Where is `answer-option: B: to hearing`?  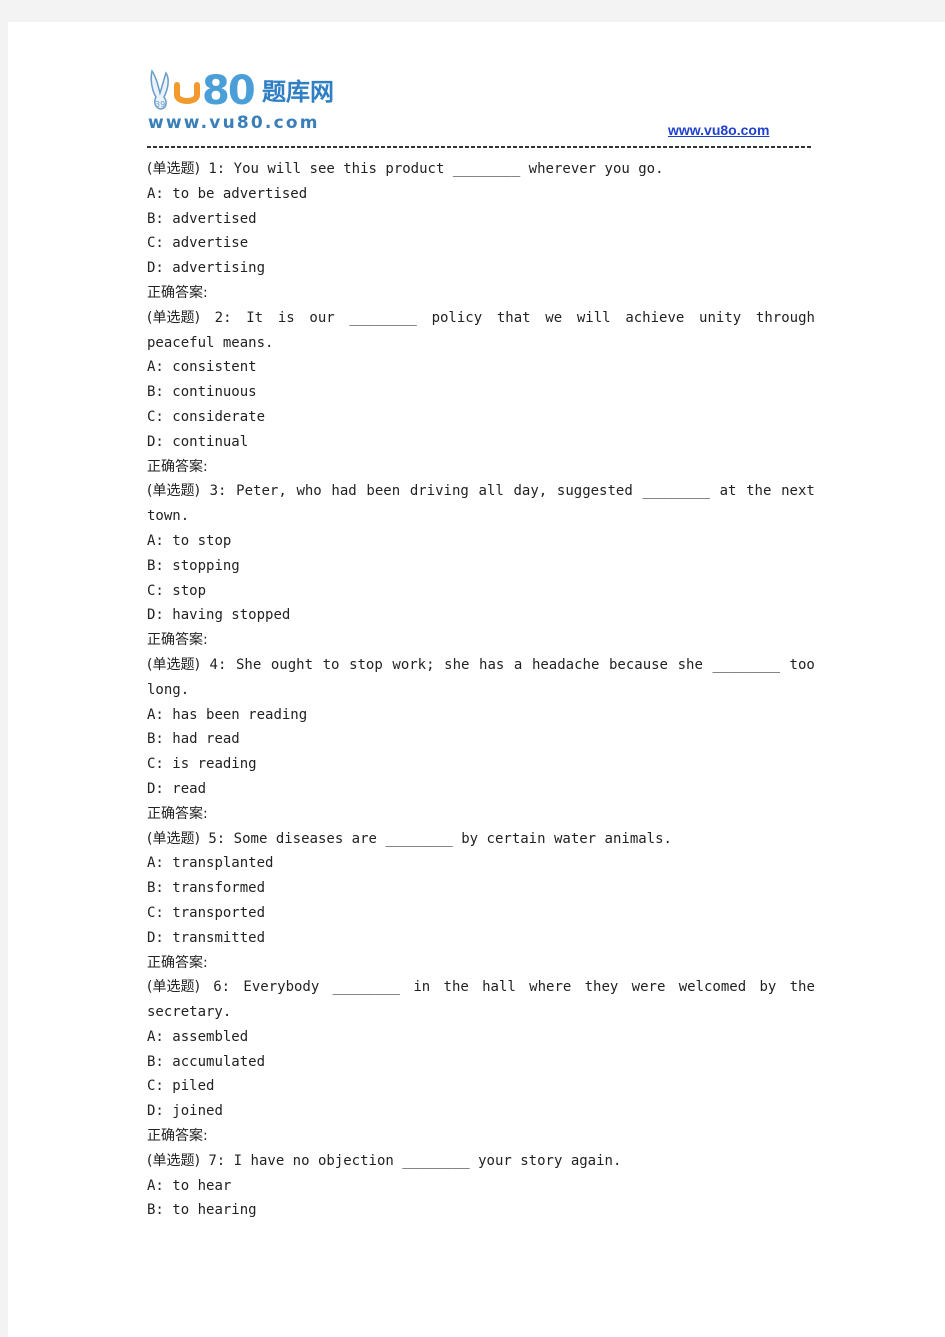 answer-option: B: to hearing is located at coordinates (481, 1210).